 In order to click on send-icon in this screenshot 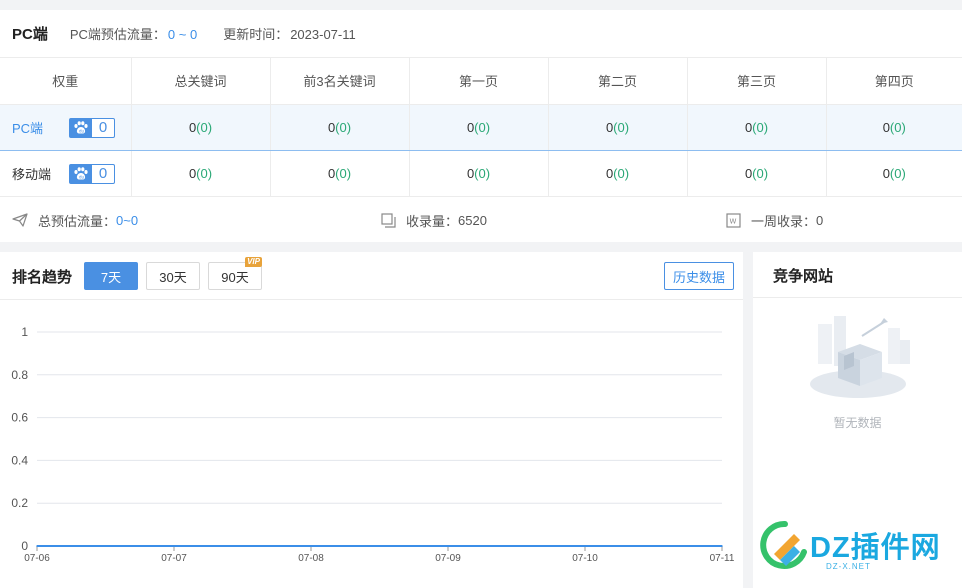, I will do `click(20, 220)`.